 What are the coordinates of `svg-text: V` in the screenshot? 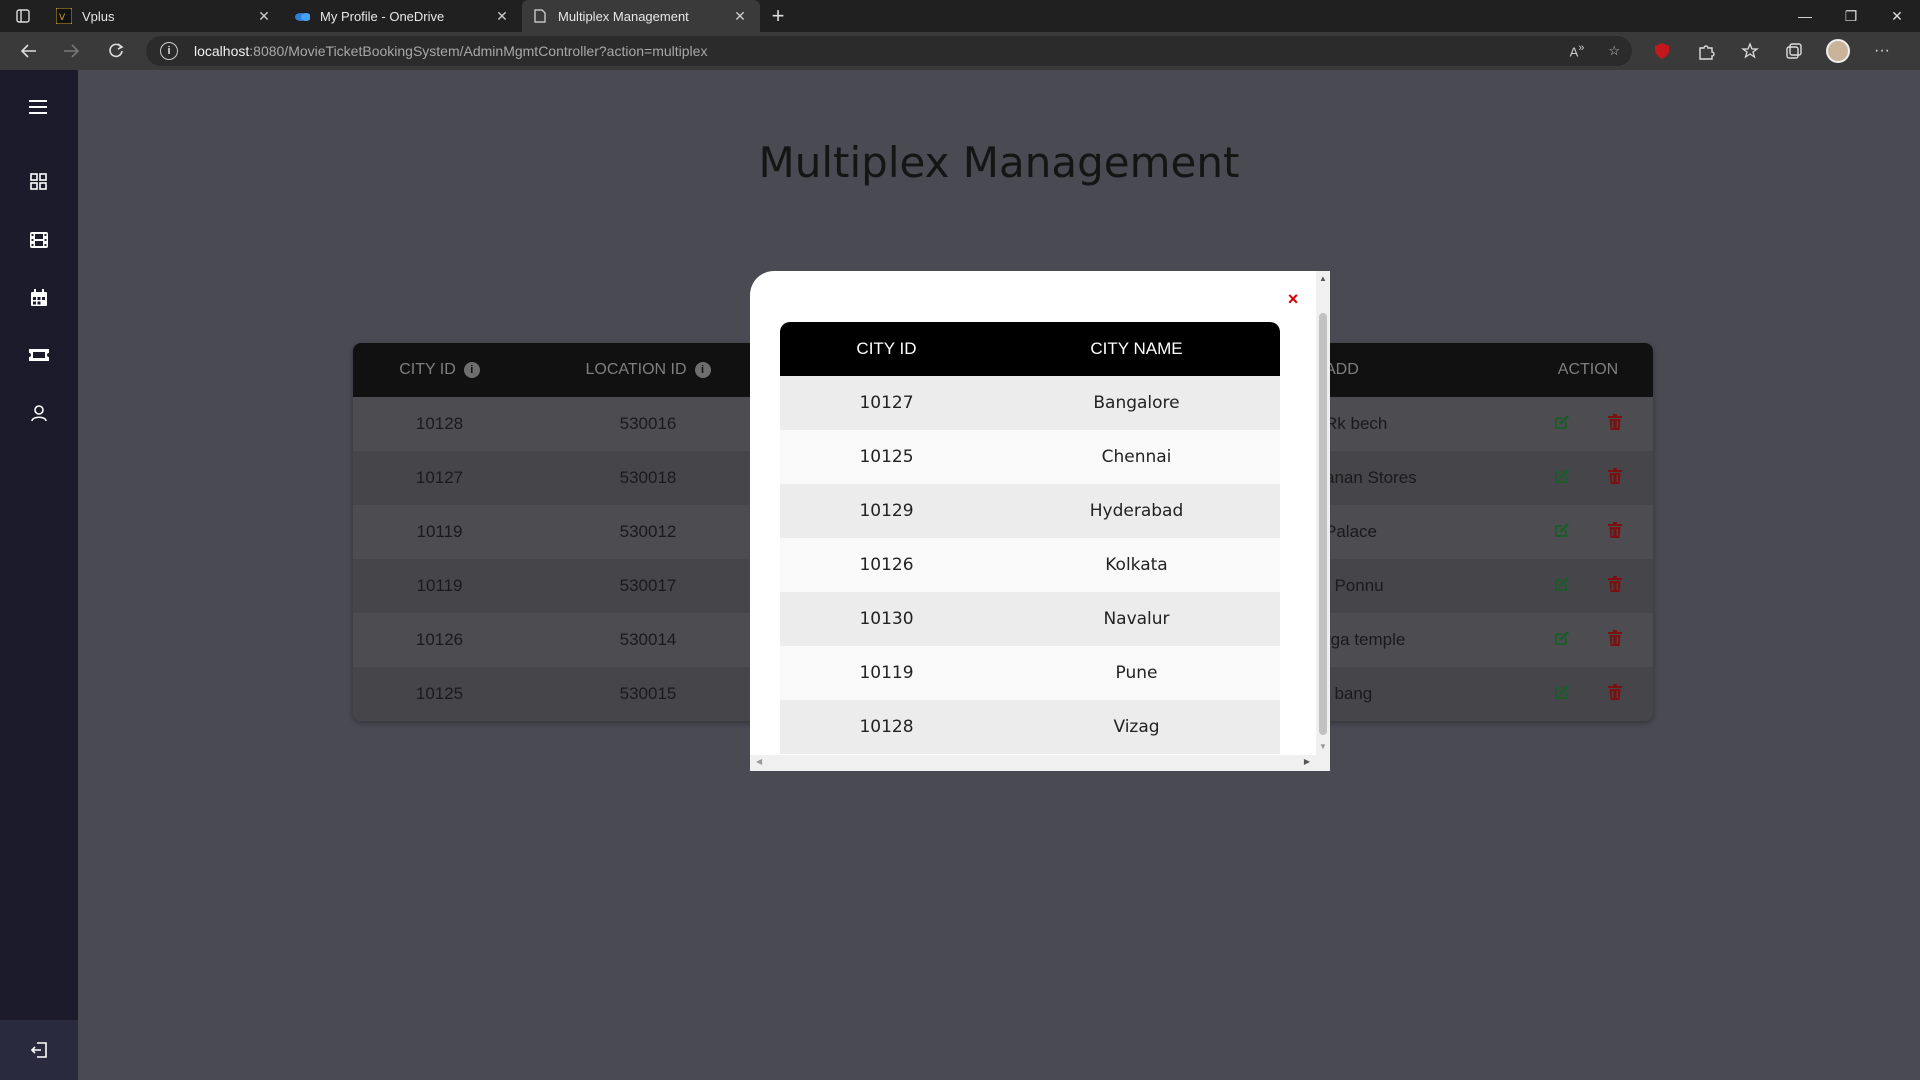 It's located at (62, 18).